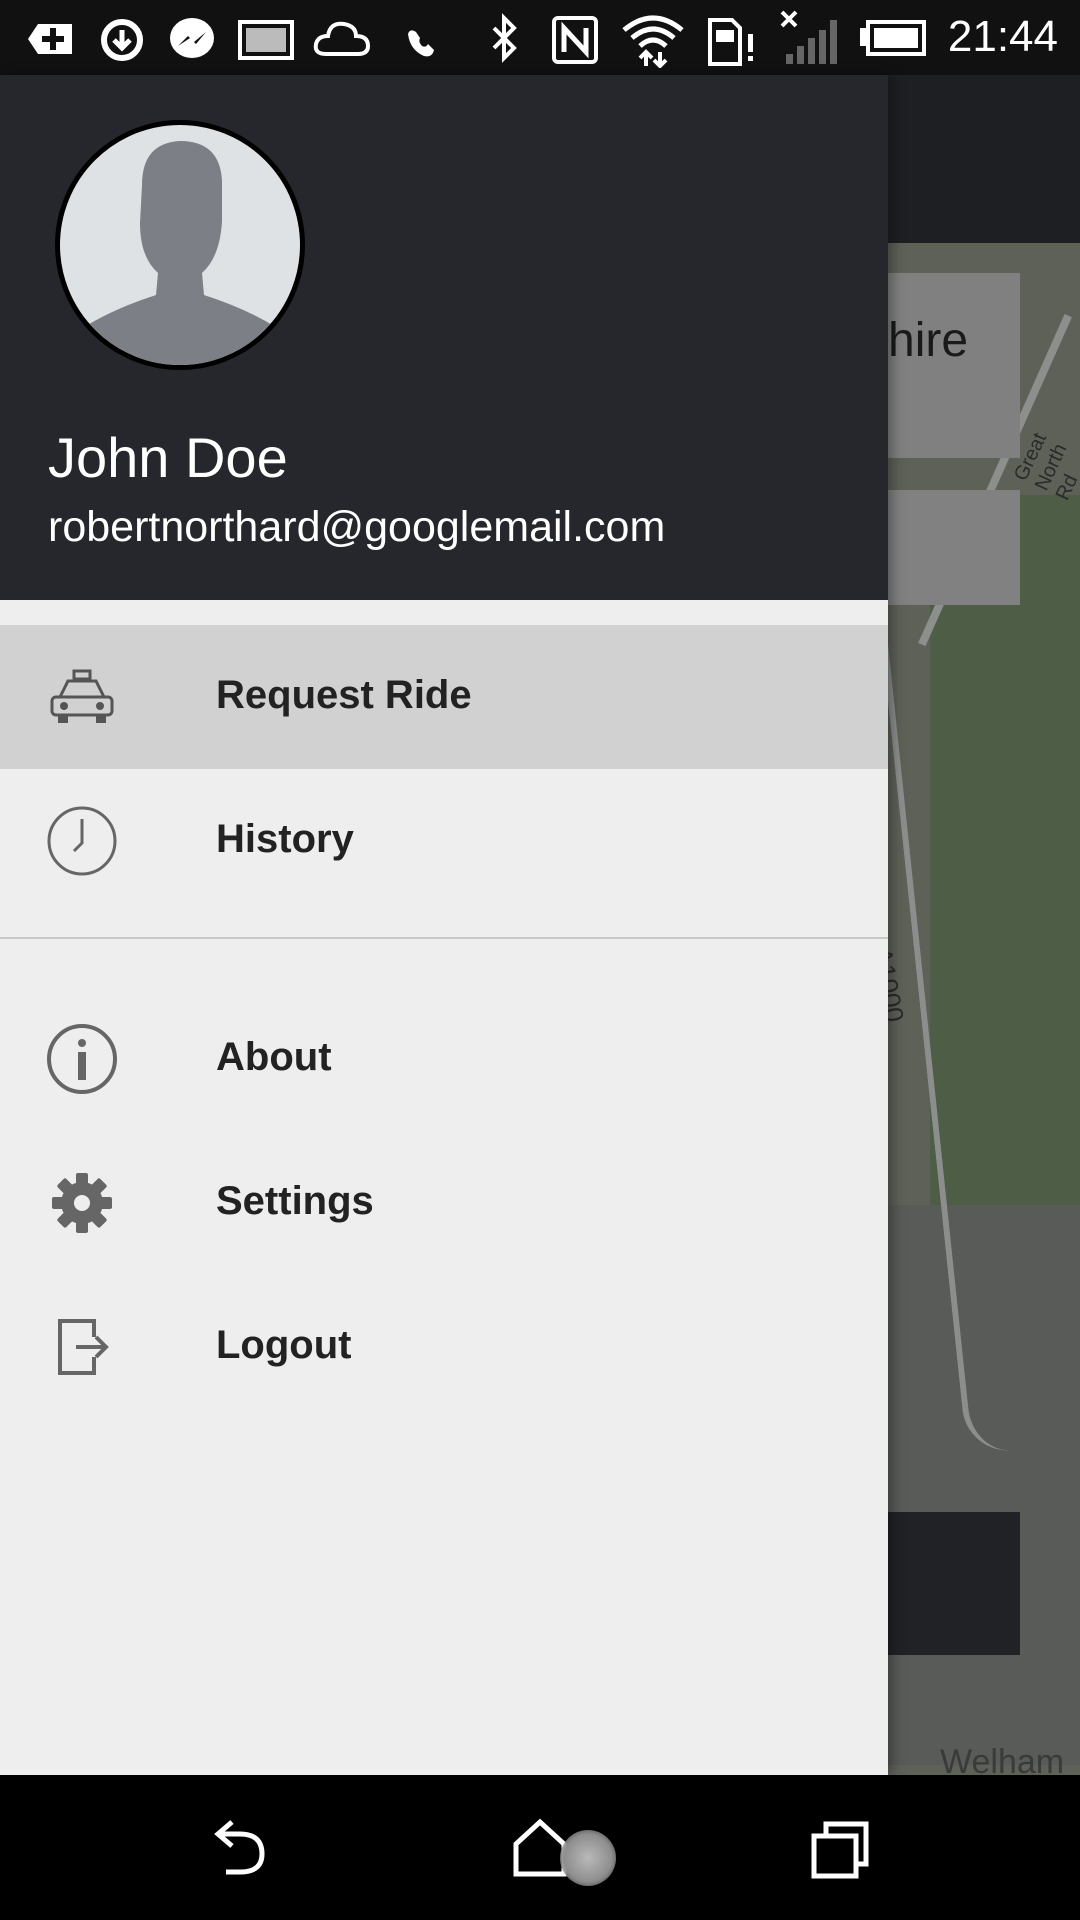  Describe the element at coordinates (284, 1345) in the screenshot. I see `menu-item-label: Logout` at that location.